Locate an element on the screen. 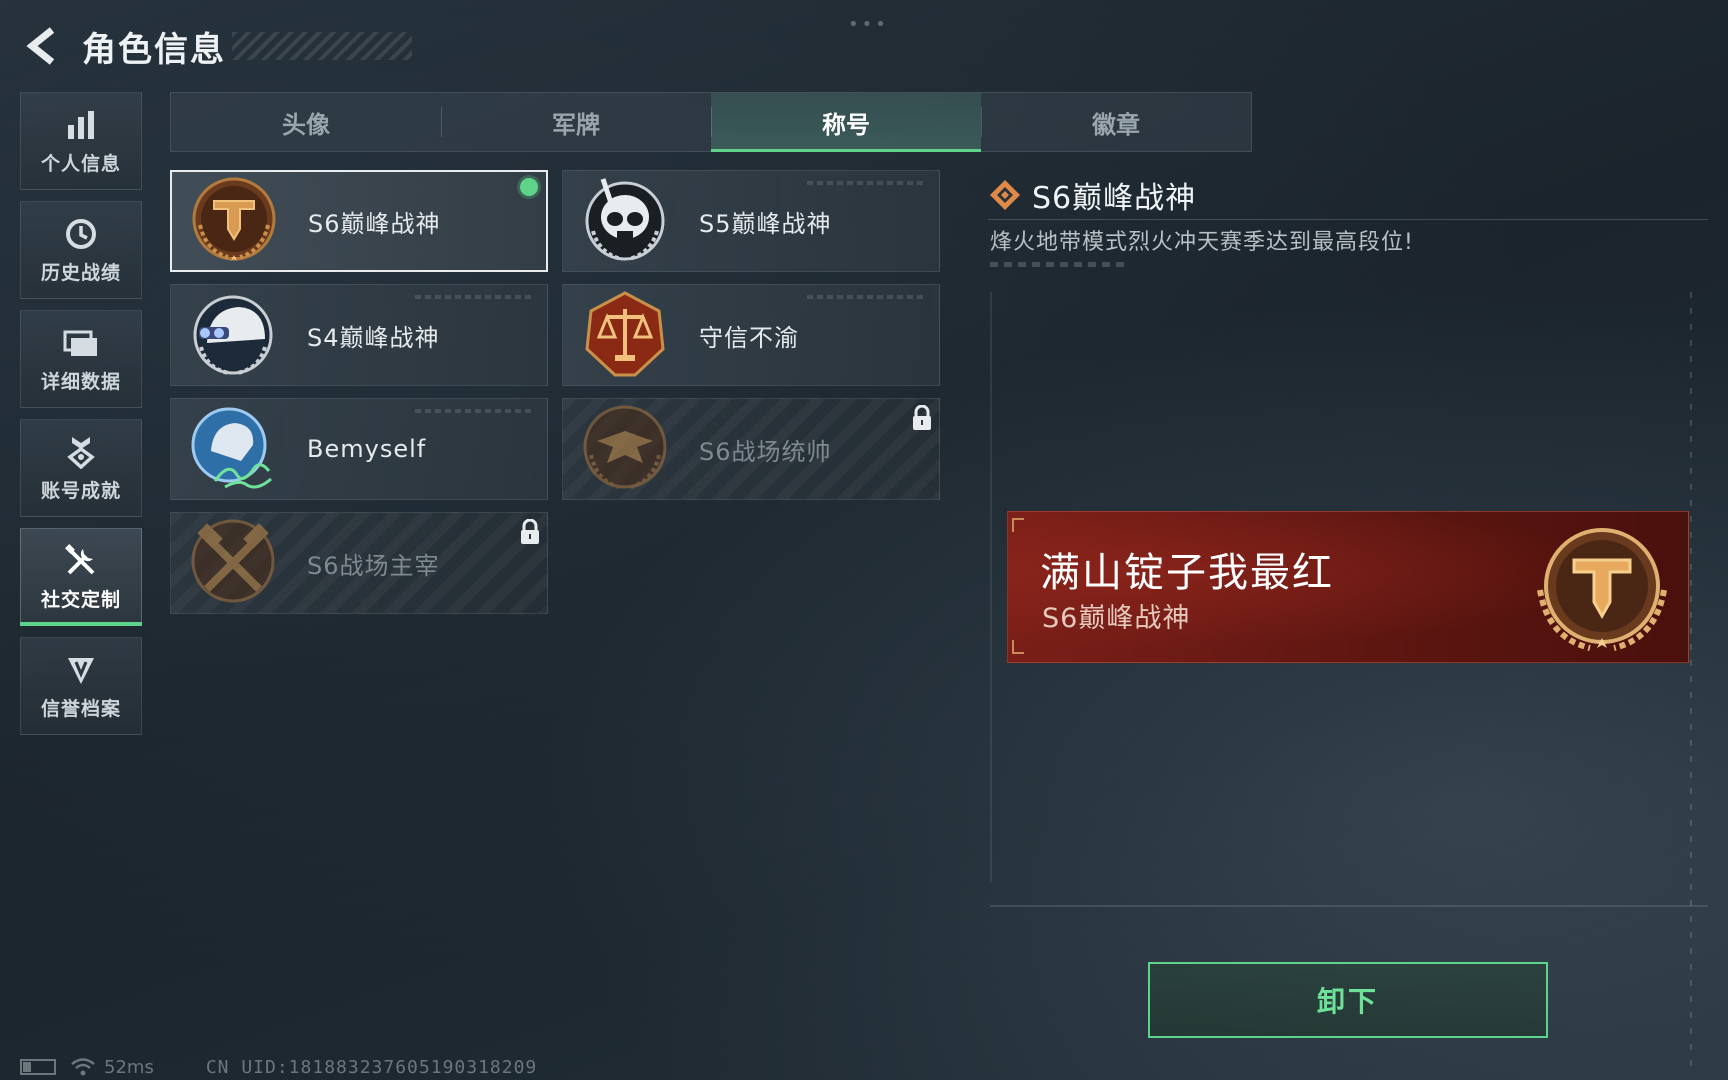 Image resolution: width=1728 pixels, height=1080 pixels. sidebar-item-history: 历史战绩 is located at coordinates (81, 250).